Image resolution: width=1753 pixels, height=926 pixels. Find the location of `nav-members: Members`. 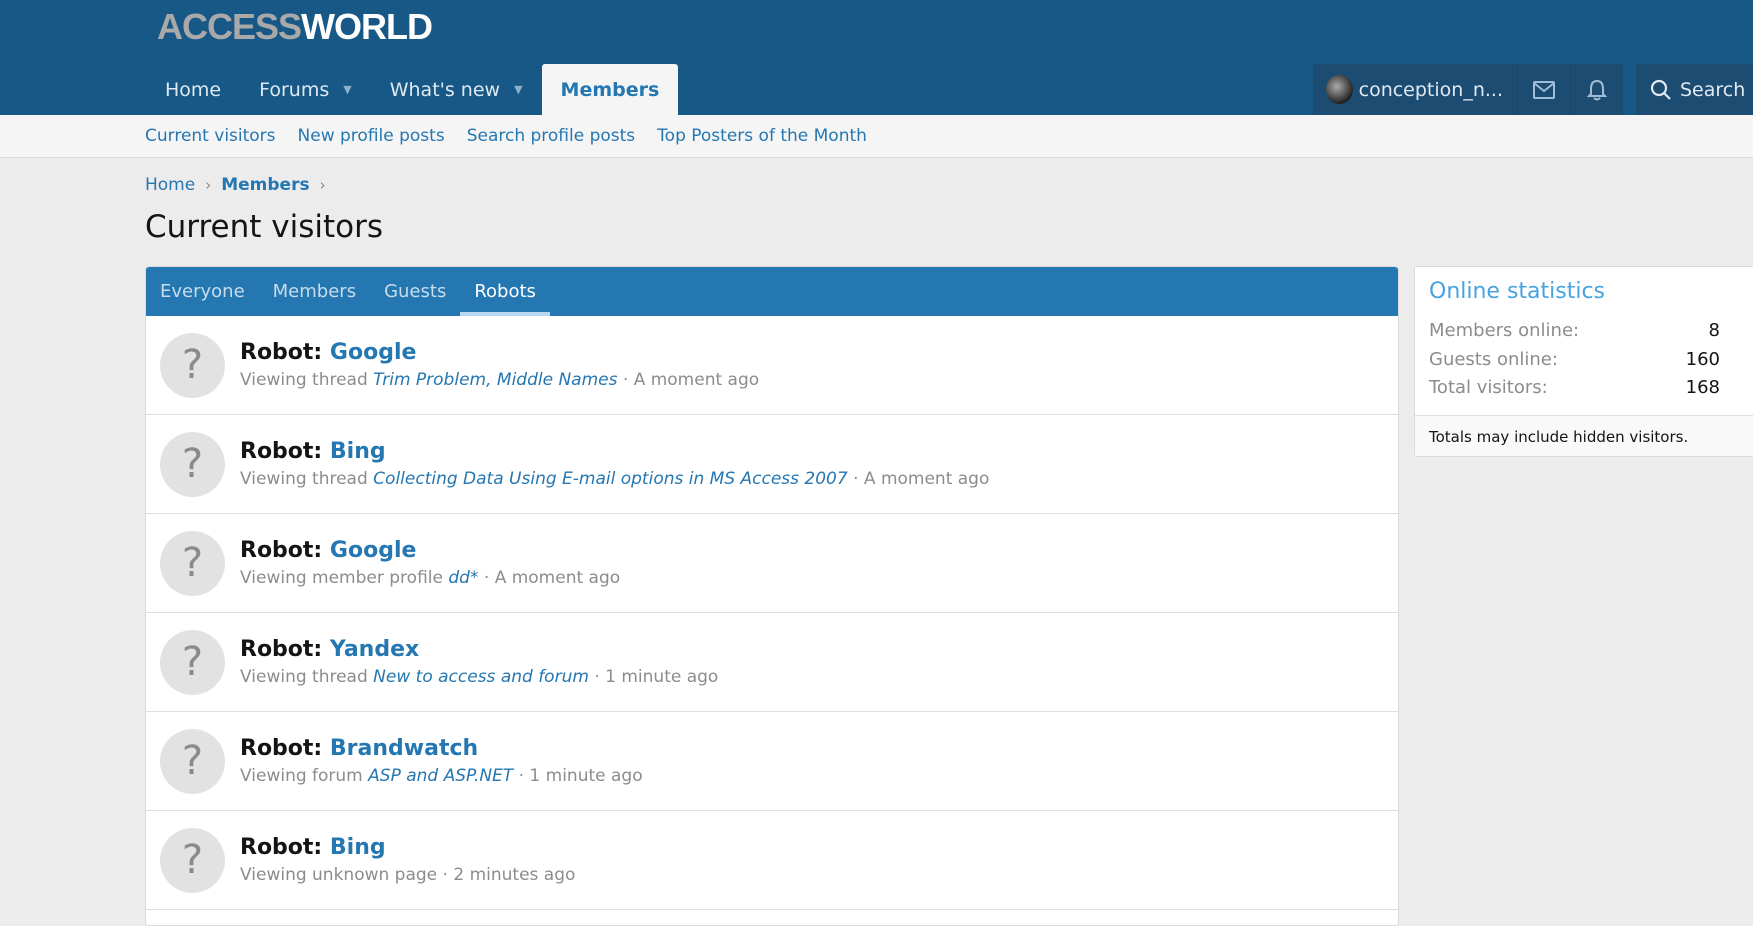

nav-members: Members is located at coordinates (610, 89).